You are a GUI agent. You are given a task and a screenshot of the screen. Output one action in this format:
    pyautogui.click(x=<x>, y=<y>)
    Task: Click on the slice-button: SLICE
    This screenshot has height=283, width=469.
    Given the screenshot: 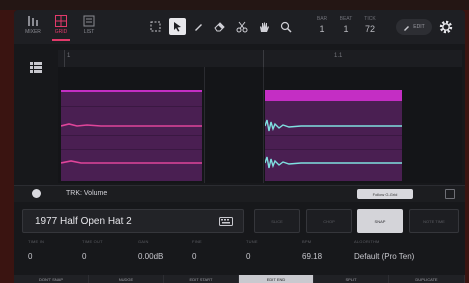 What is the action you would take?
    pyautogui.click(x=277, y=221)
    